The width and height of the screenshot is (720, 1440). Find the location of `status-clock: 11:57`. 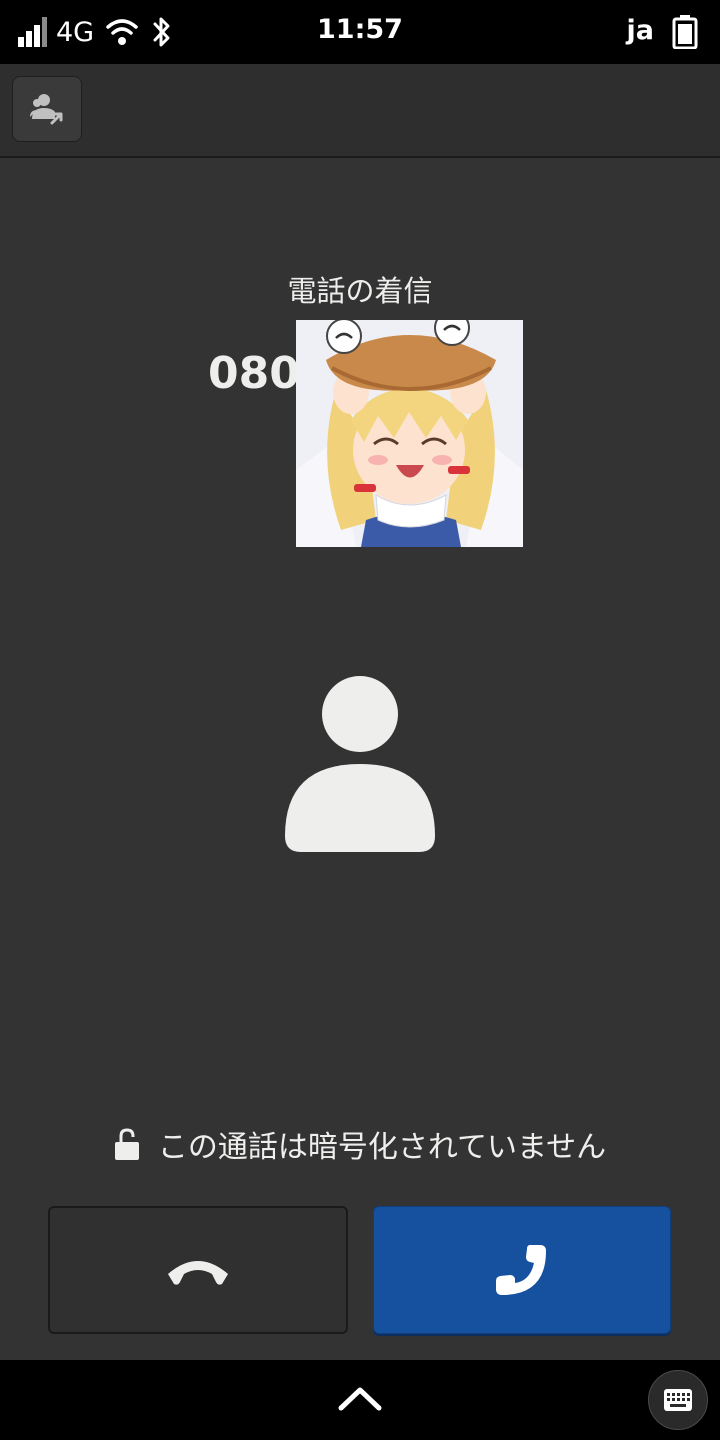

status-clock: 11:57 is located at coordinates (360, 29).